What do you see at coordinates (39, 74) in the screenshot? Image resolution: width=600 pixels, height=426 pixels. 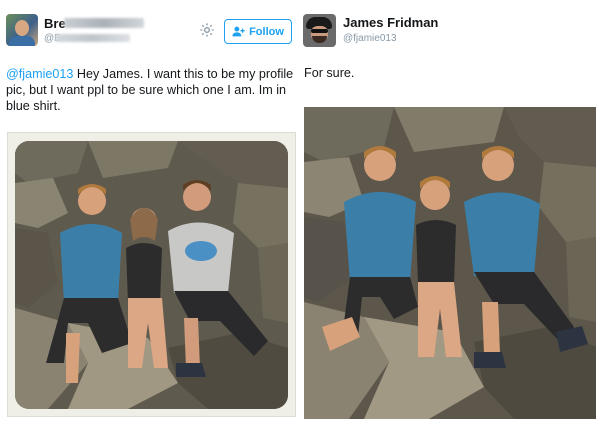 I see `mention-link: @fjamie013` at bounding box center [39, 74].